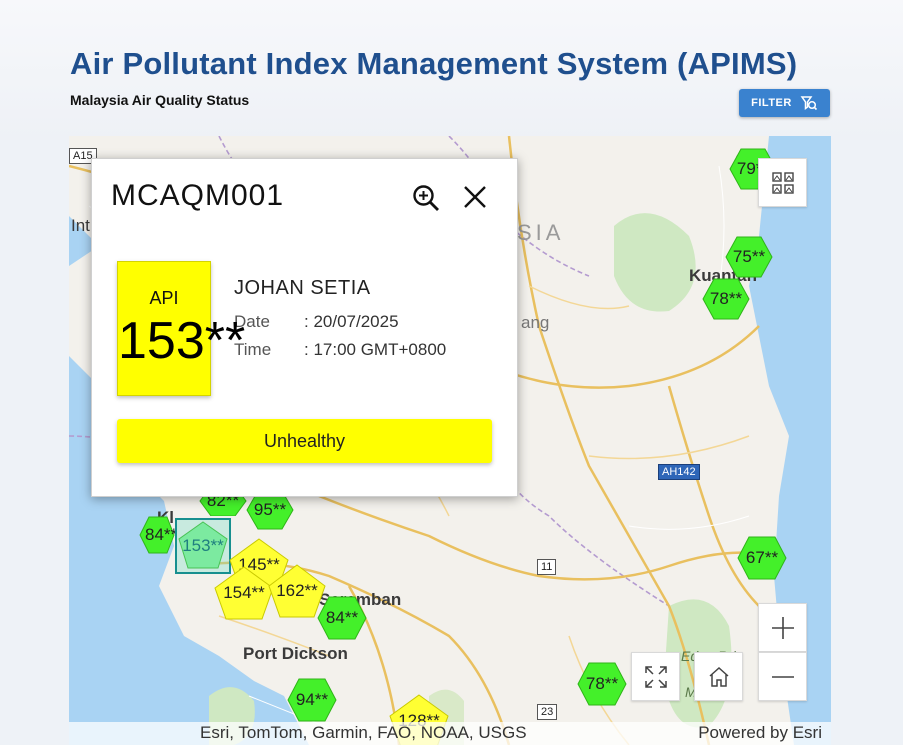 The image size is (903, 745). What do you see at coordinates (160, 100) in the screenshot?
I see `page-subtitle: Malaysia Air Quality Status` at bounding box center [160, 100].